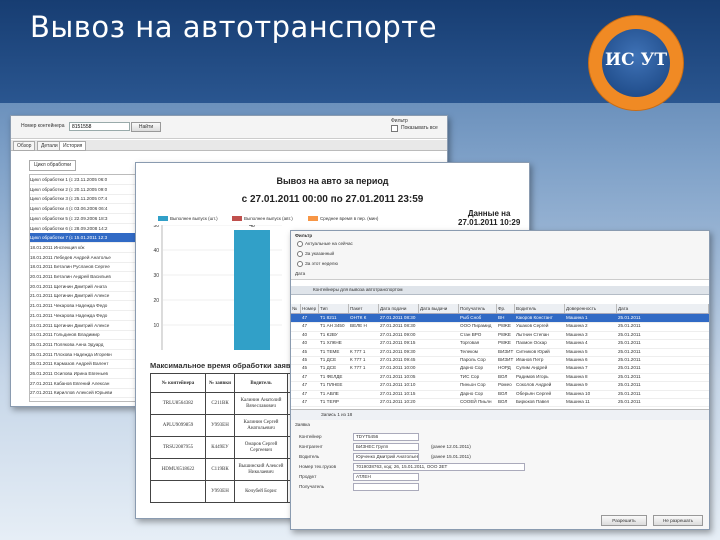 The image size is (720, 540). Describe the element at coordinates (300, 244) in the screenshot. I see `filter-radio-current` at that location.